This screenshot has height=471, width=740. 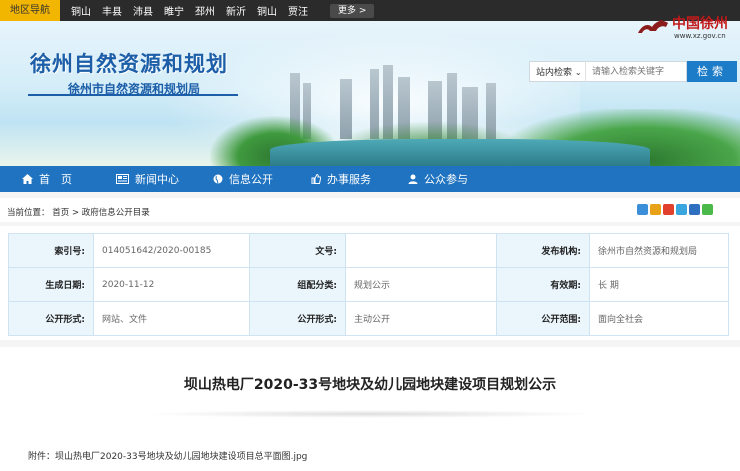 I want to click on site-subtitle: 徐州市自然资源和规划局, so click(x=134, y=89).